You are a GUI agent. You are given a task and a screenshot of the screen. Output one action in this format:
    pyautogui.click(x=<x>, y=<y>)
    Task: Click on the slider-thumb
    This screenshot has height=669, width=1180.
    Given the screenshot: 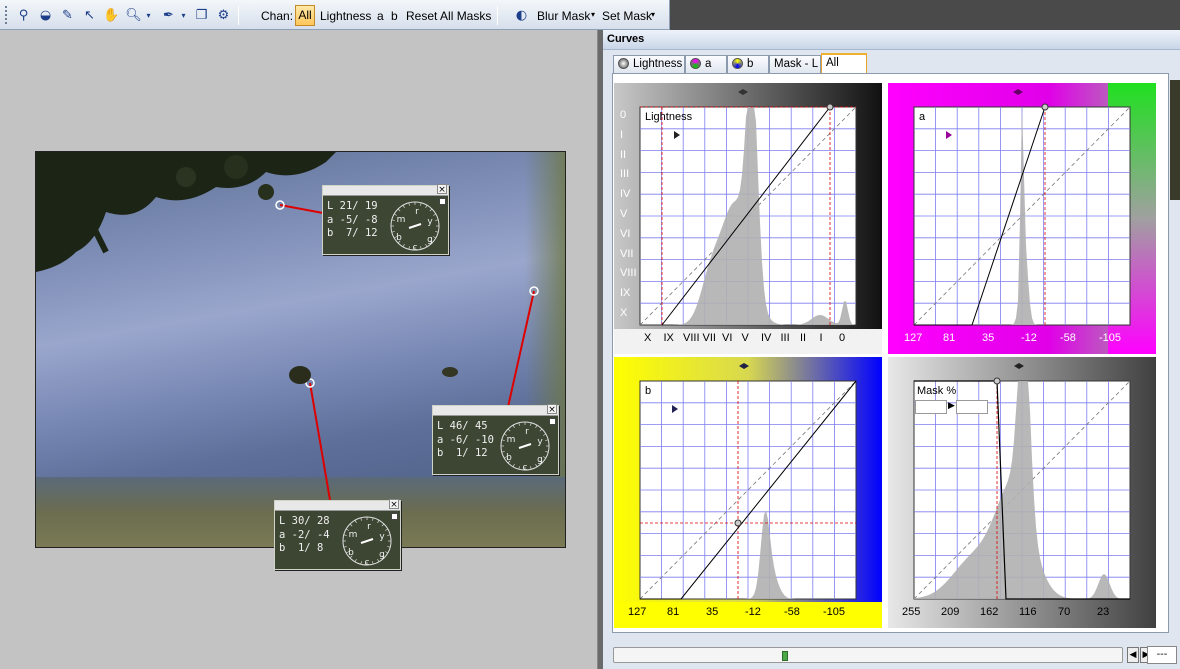 What is the action you would take?
    pyautogui.click(x=785, y=656)
    